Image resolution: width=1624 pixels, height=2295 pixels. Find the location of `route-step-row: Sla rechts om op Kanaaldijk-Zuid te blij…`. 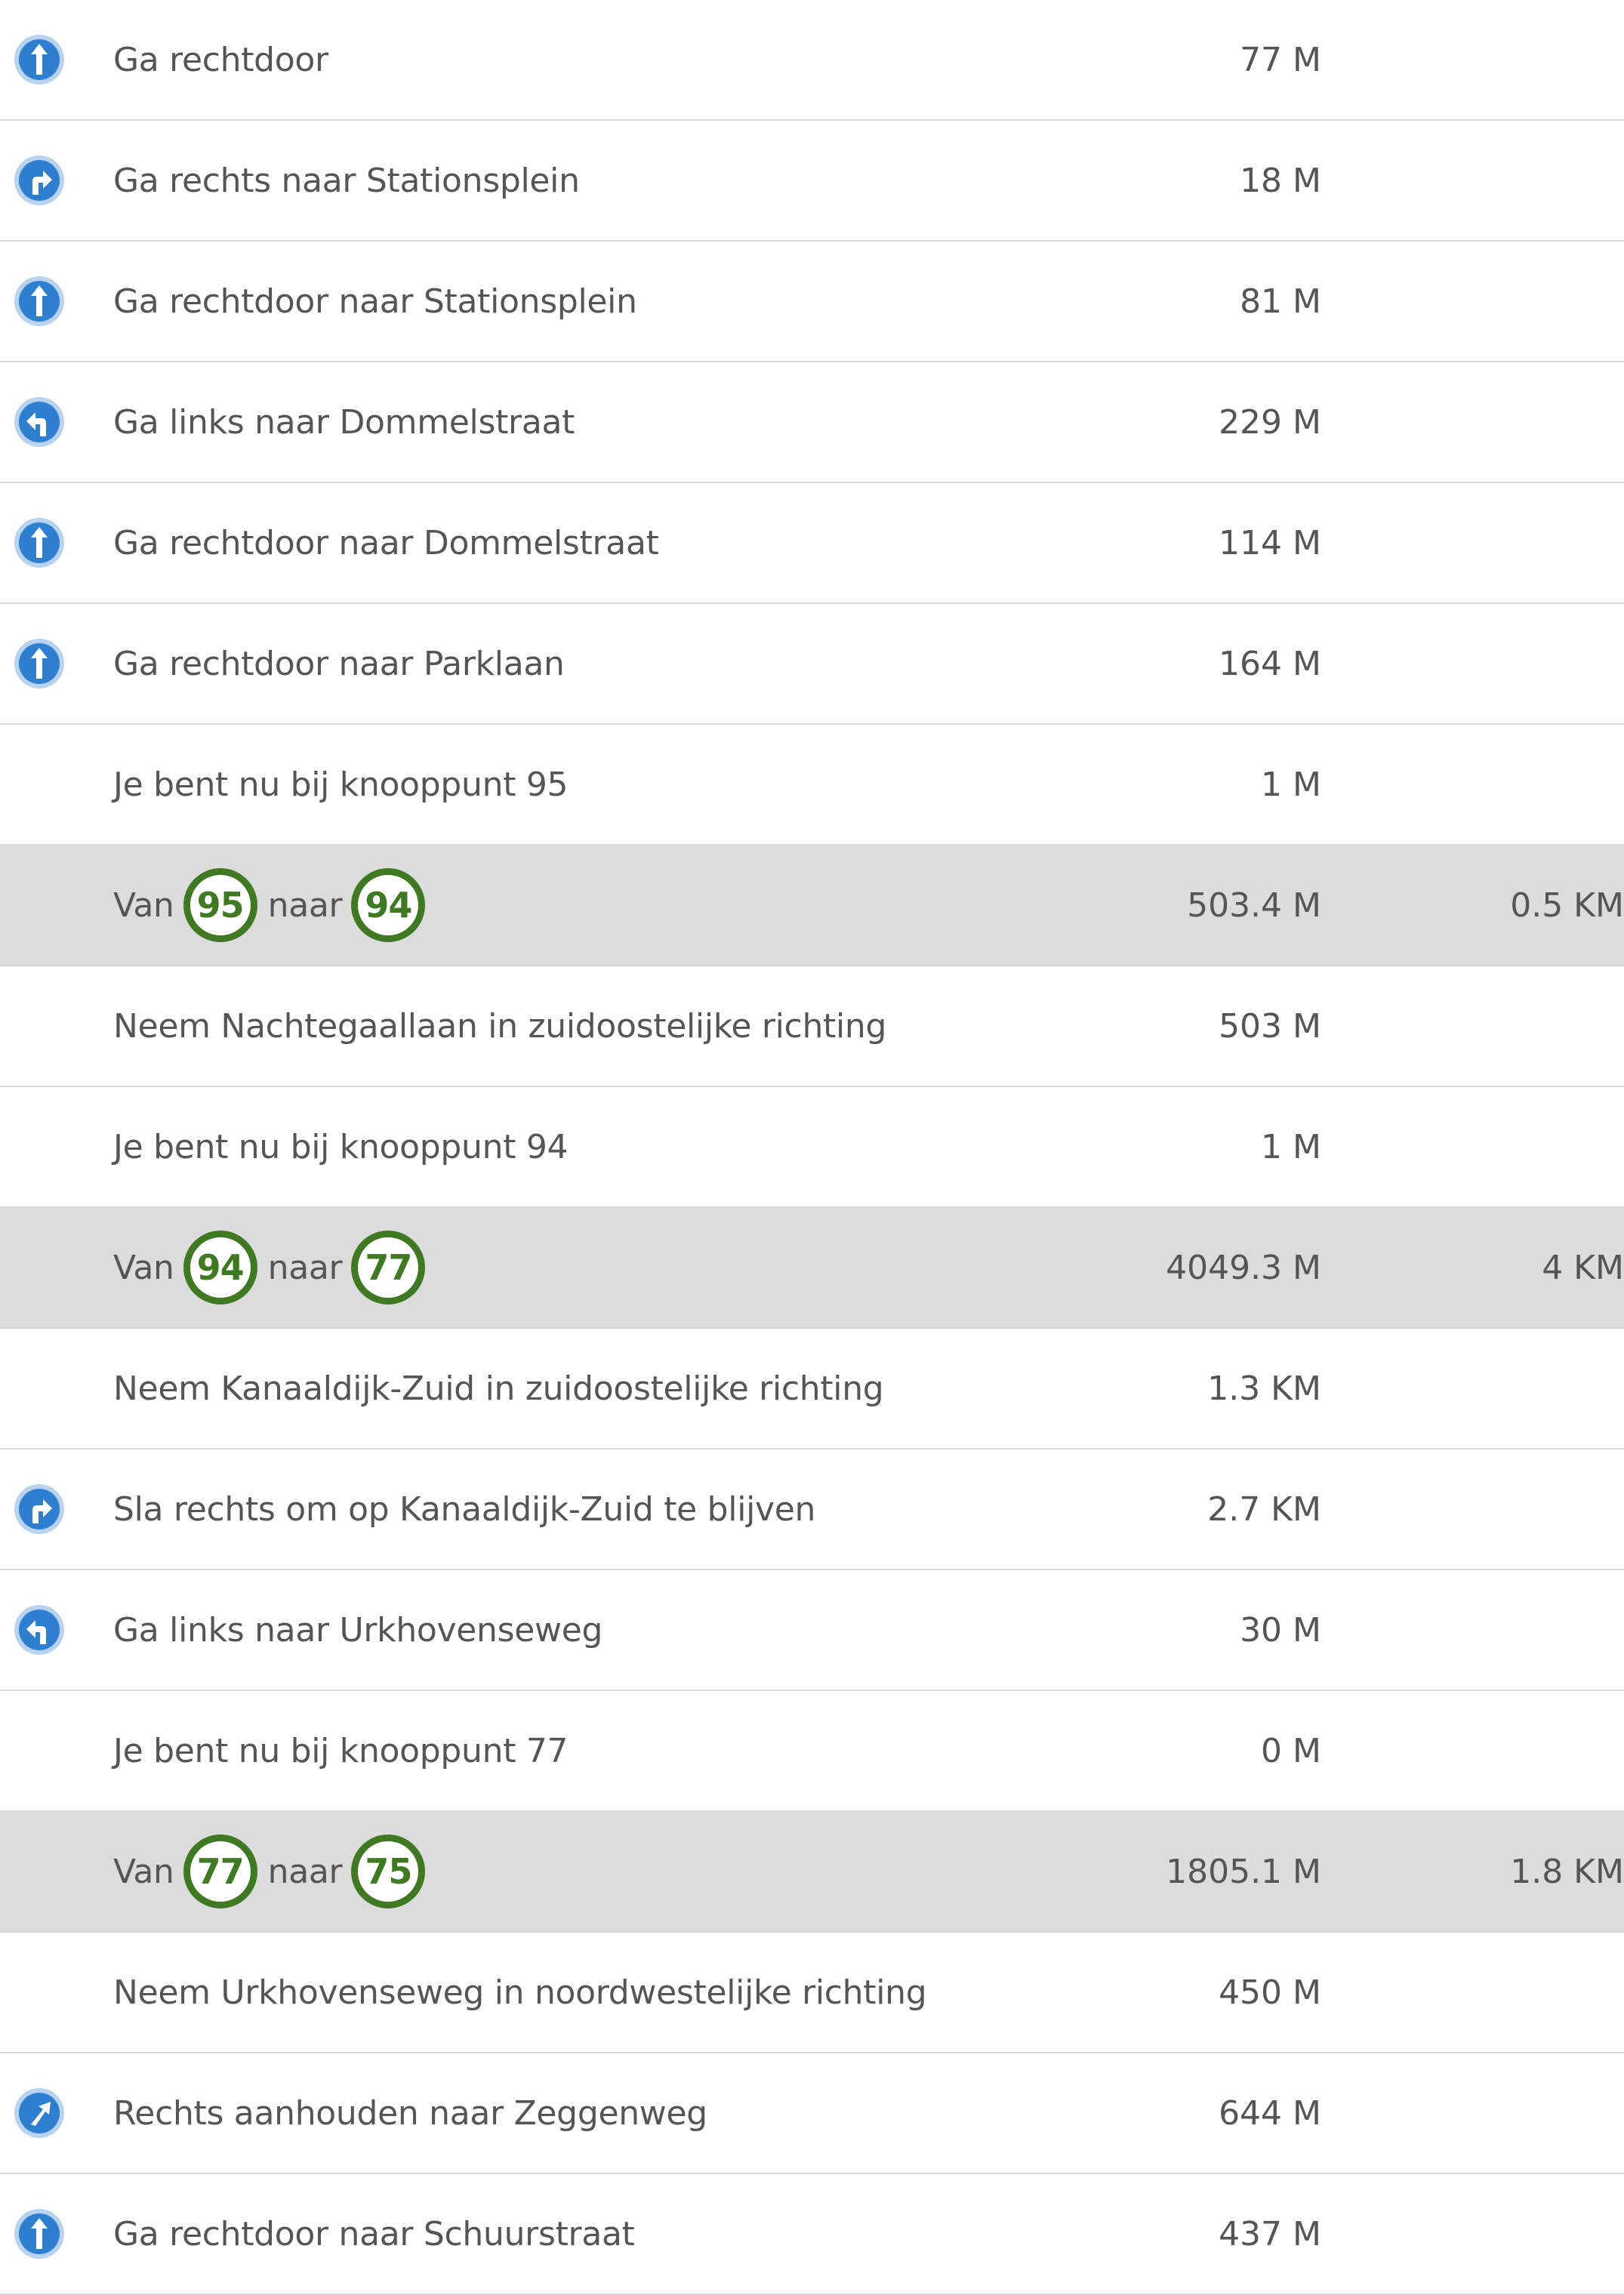

route-step-row: Sla rechts om op Kanaaldijk-Zuid te blij… is located at coordinates (812, 1509).